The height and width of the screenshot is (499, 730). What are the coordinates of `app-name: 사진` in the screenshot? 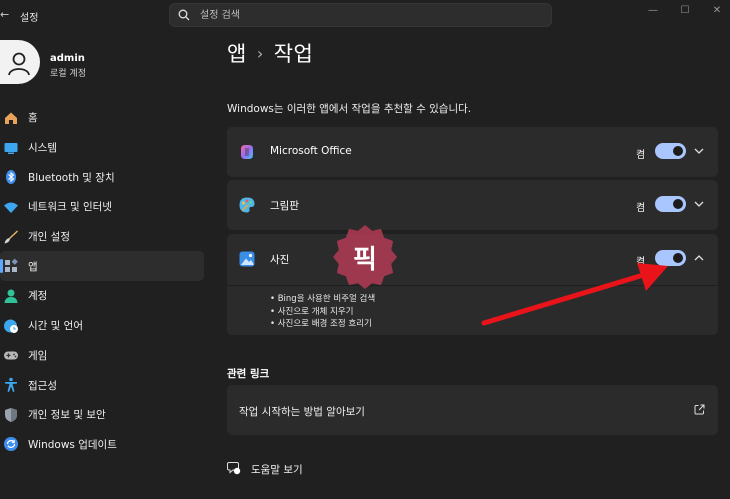 It's located at (280, 260).